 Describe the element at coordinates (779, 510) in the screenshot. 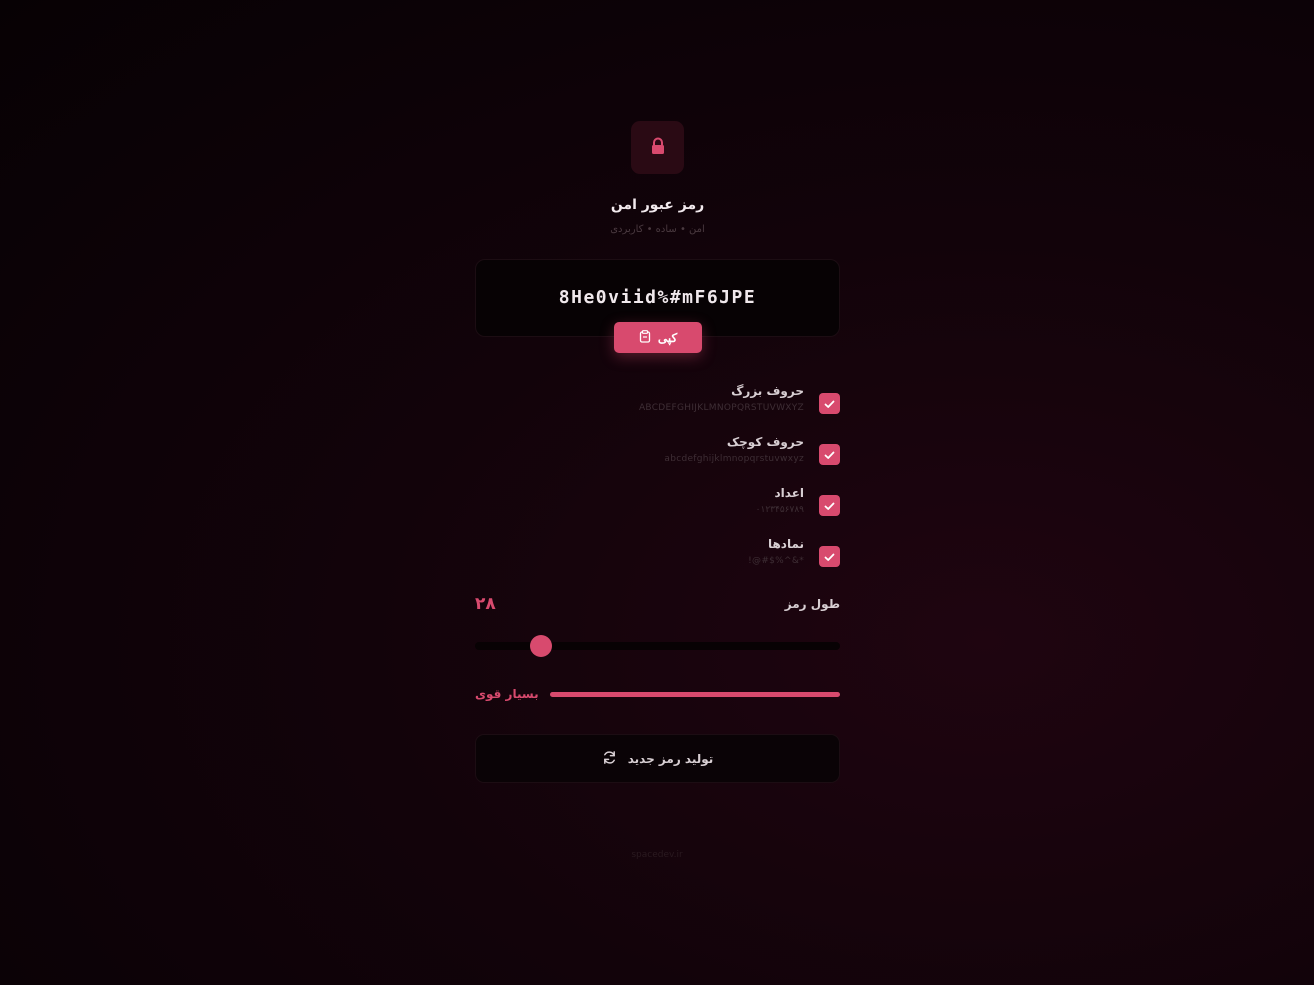

I see `option-sample: ۰۱۲۳۴۵۶۷۸۹` at that location.